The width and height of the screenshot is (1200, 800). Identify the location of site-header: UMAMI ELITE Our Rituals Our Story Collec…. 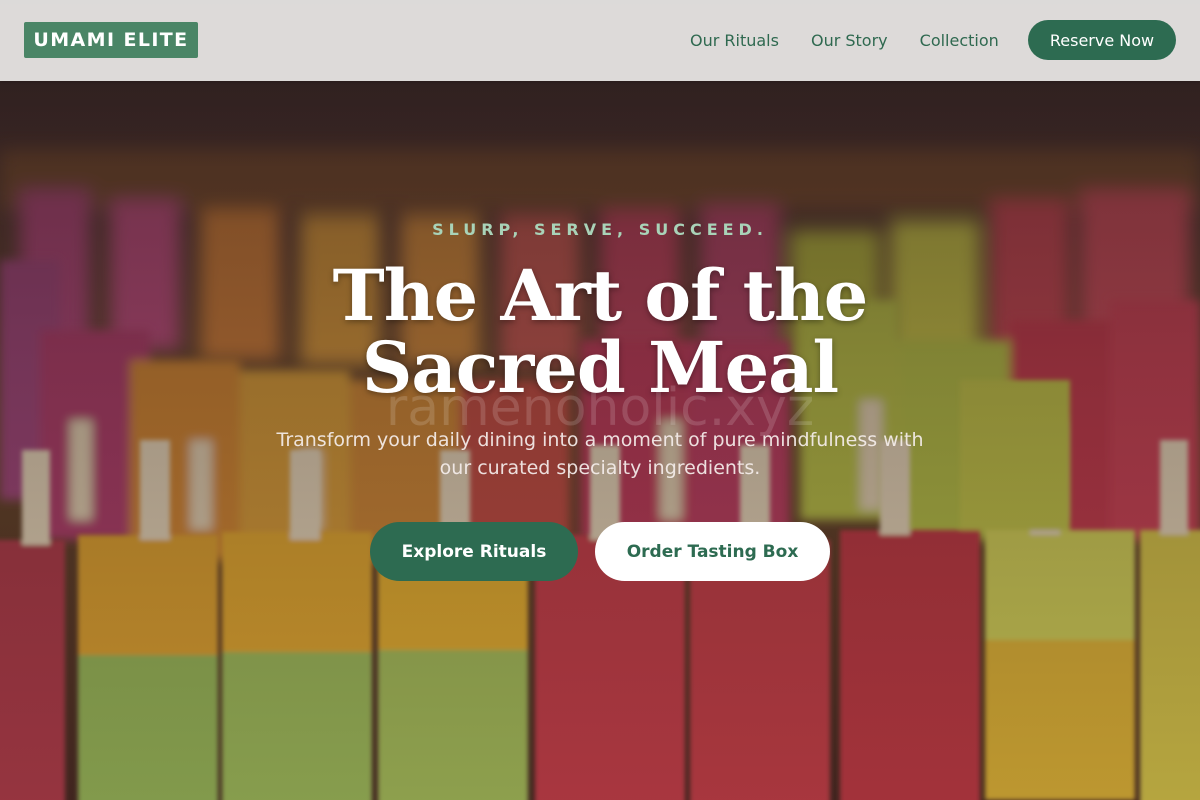
(600, 40).